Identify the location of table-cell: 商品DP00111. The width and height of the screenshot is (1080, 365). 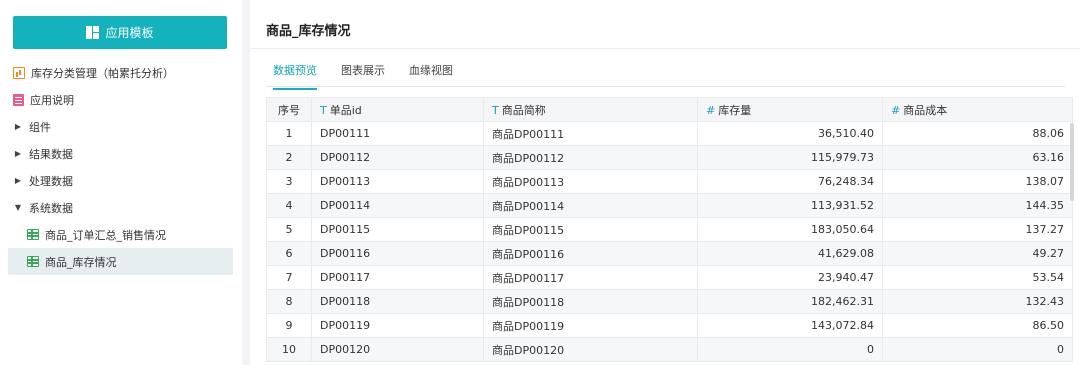
(590, 133).